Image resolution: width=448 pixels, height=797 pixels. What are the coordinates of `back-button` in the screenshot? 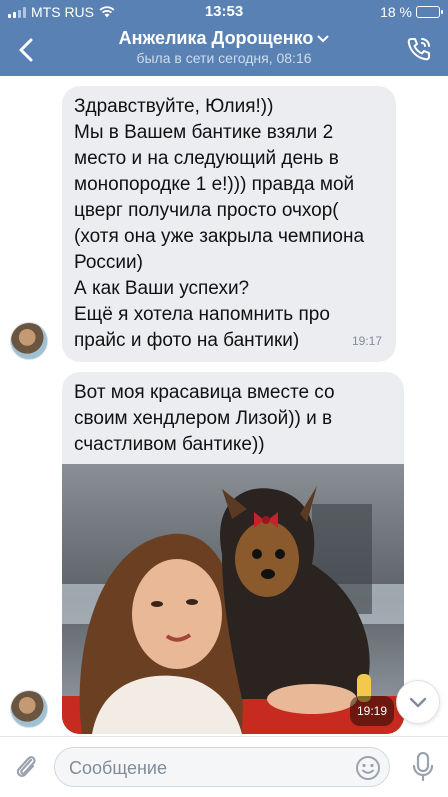 It's located at (26, 50).